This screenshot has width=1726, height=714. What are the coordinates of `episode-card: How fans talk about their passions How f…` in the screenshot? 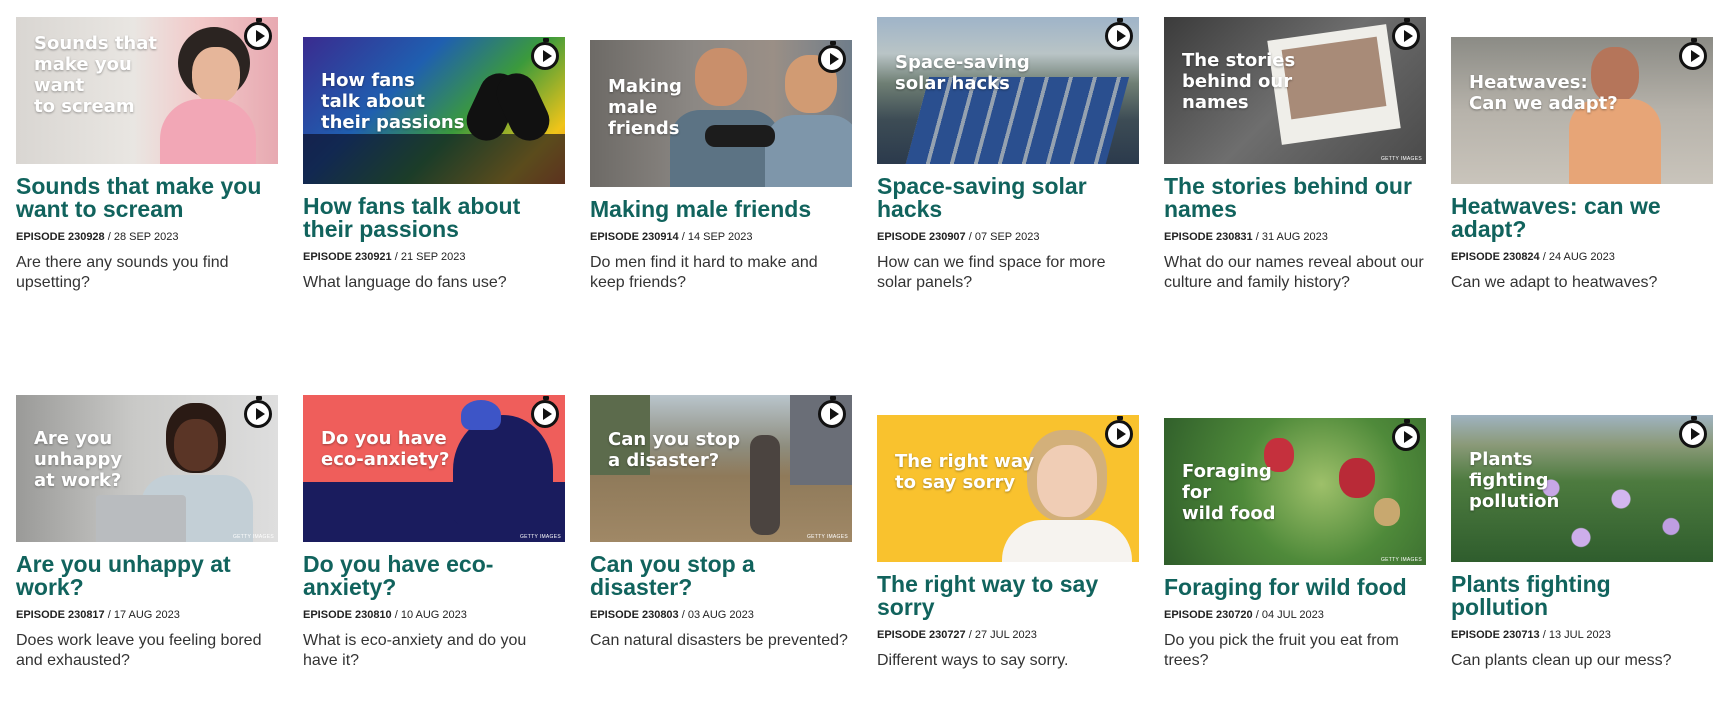 It's located at (434, 165).